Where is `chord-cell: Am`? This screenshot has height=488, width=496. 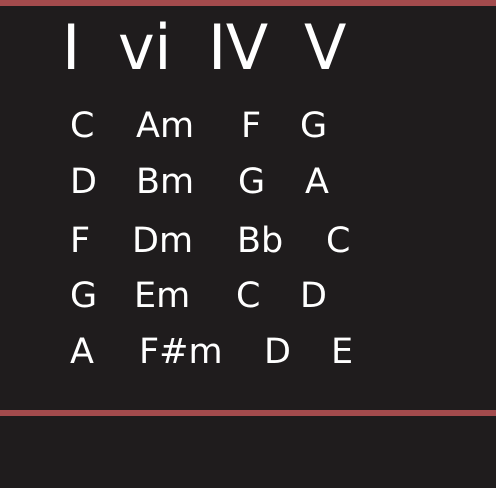
chord-cell: Am is located at coordinates (165, 126).